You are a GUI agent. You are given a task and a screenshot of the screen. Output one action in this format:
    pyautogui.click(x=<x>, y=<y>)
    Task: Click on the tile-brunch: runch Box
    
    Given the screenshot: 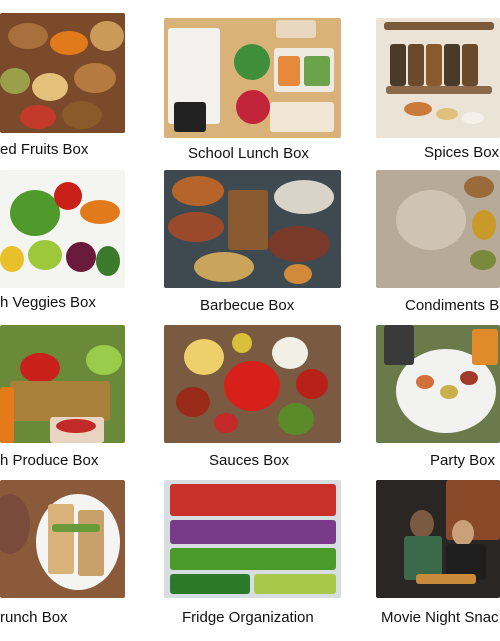 What is the action you would take?
    pyautogui.click(x=62, y=558)
    